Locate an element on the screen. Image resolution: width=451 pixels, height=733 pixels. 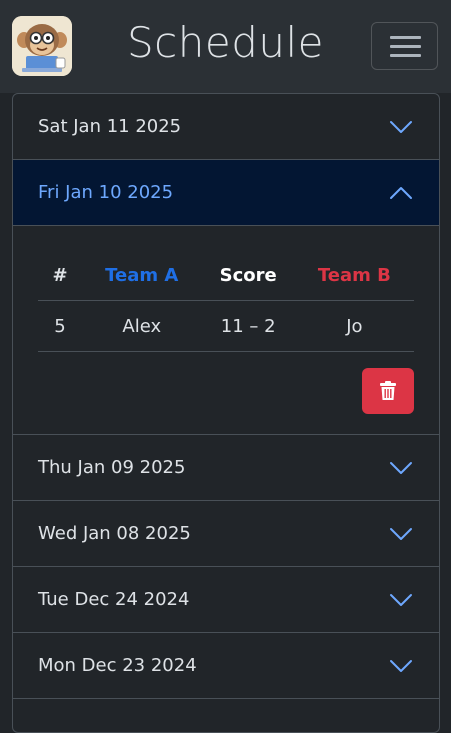
menu-toggle-button is located at coordinates (404, 46).